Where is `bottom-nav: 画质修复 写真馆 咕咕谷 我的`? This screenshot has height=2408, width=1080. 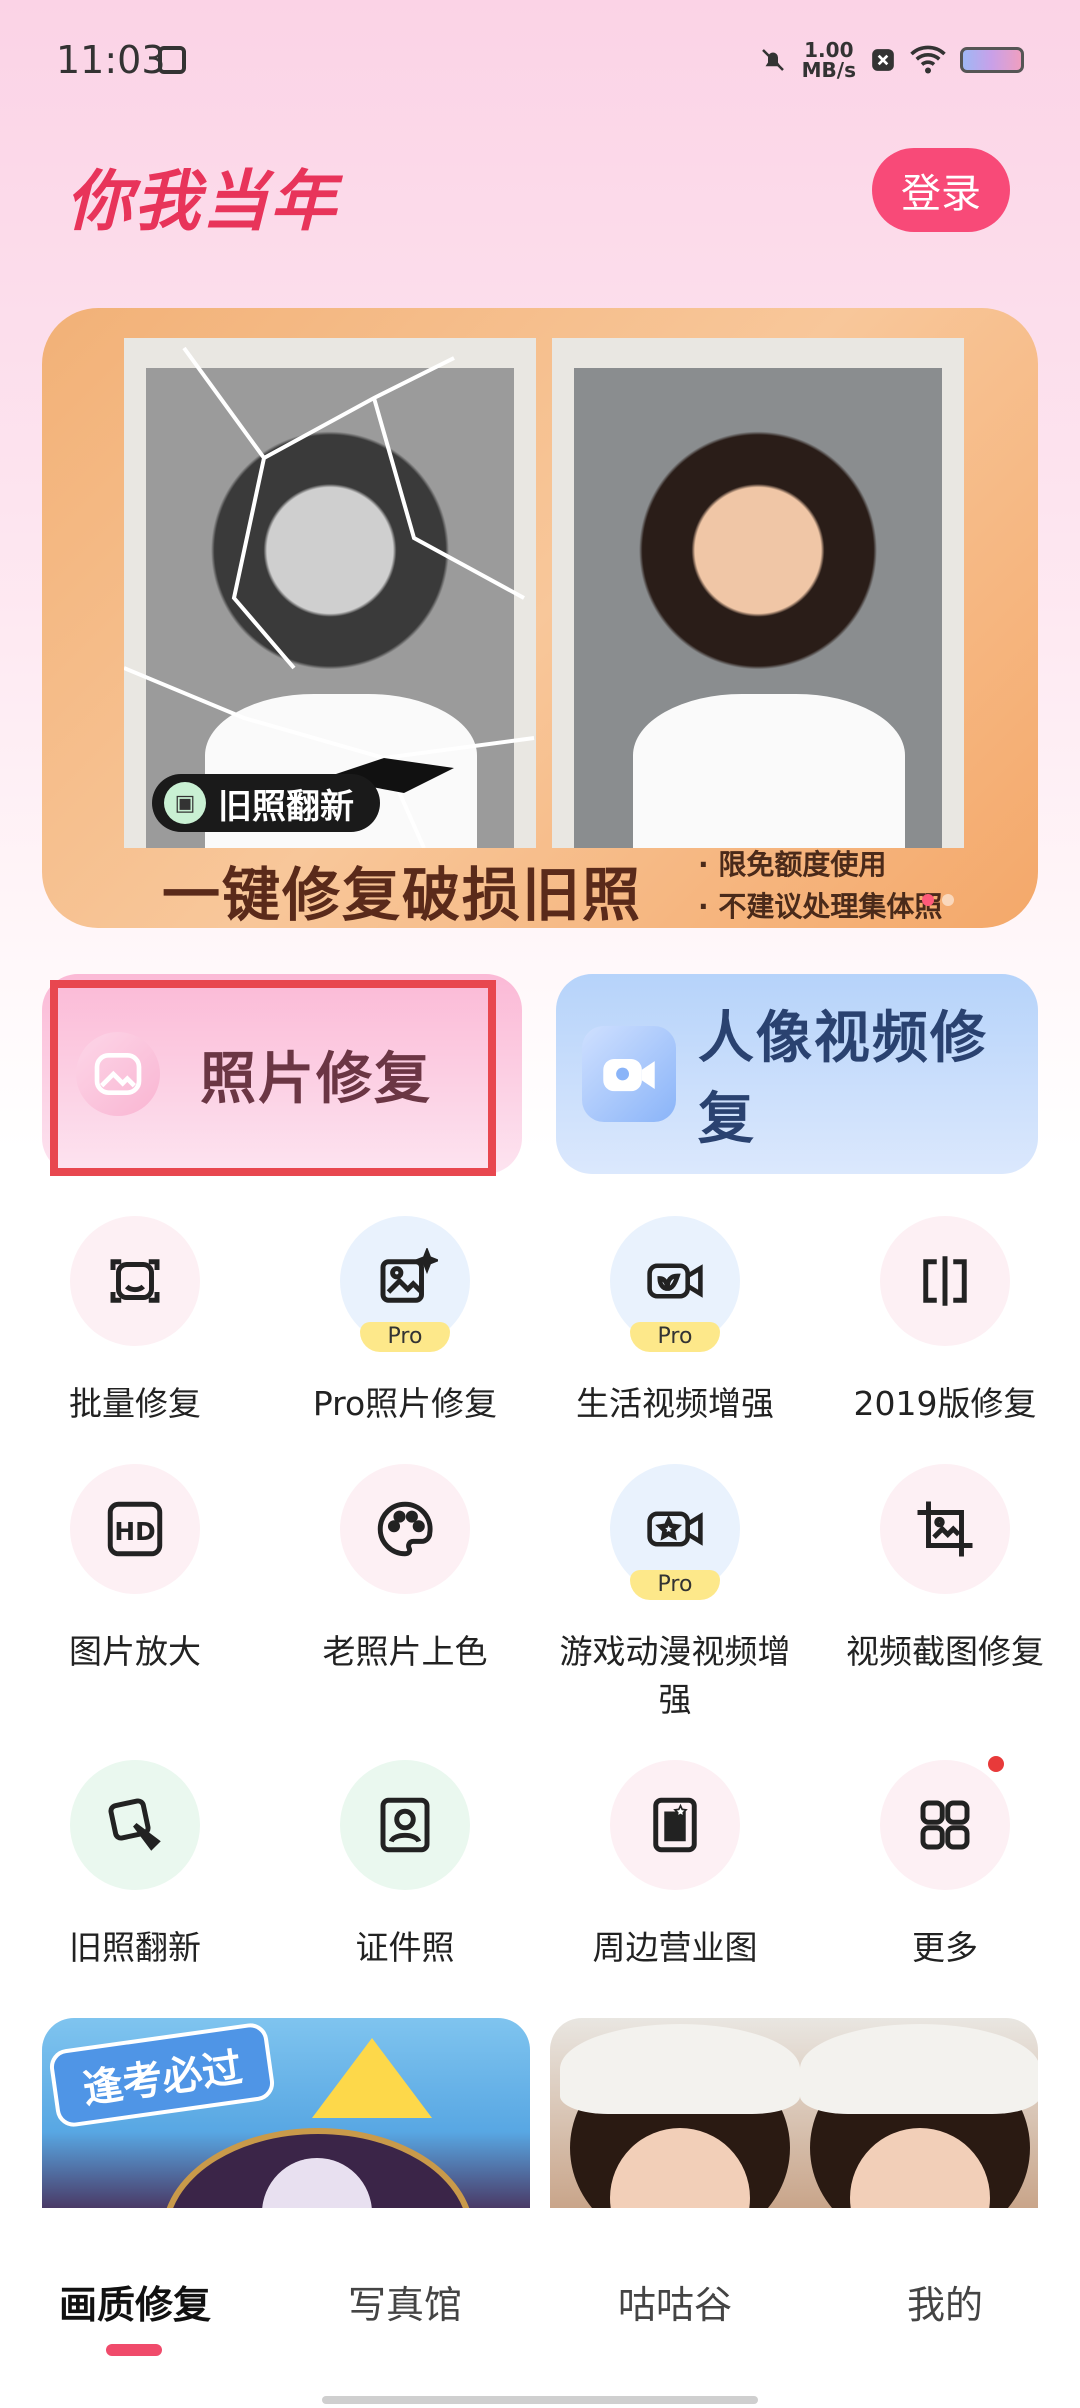 bottom-nav: 画质修复 写真馆 咕咕谷 我的 is located at coordinates (540, 2308).